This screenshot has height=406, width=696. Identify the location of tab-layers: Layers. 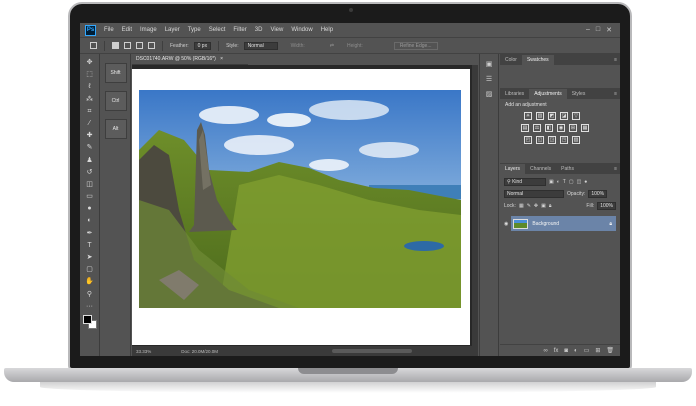
(513, 169).